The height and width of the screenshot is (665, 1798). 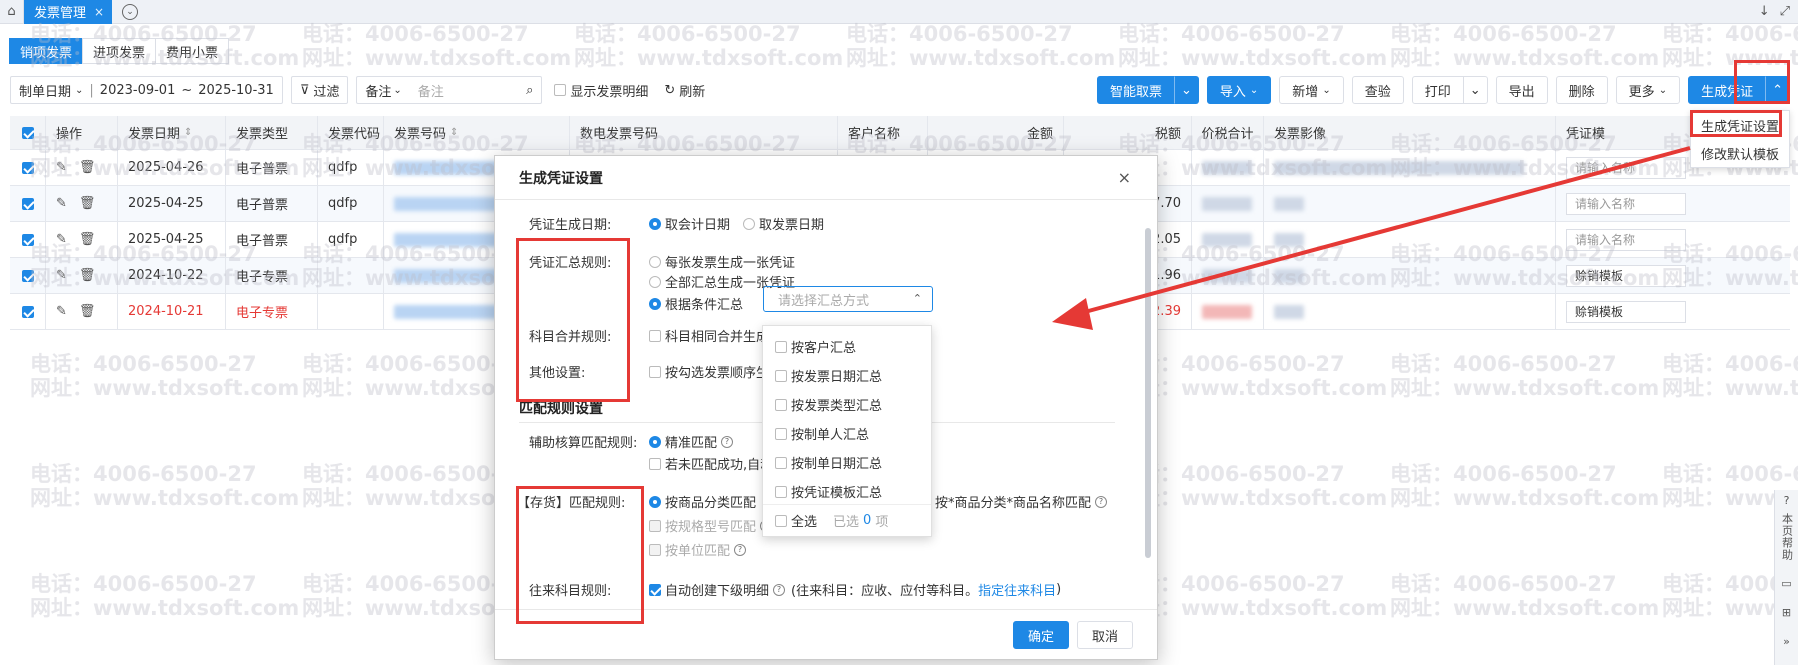 What do you see at coordinates (1437, 90) in the screenshot?
I see `print-button: 打印` at bounding box center [1437, 90].